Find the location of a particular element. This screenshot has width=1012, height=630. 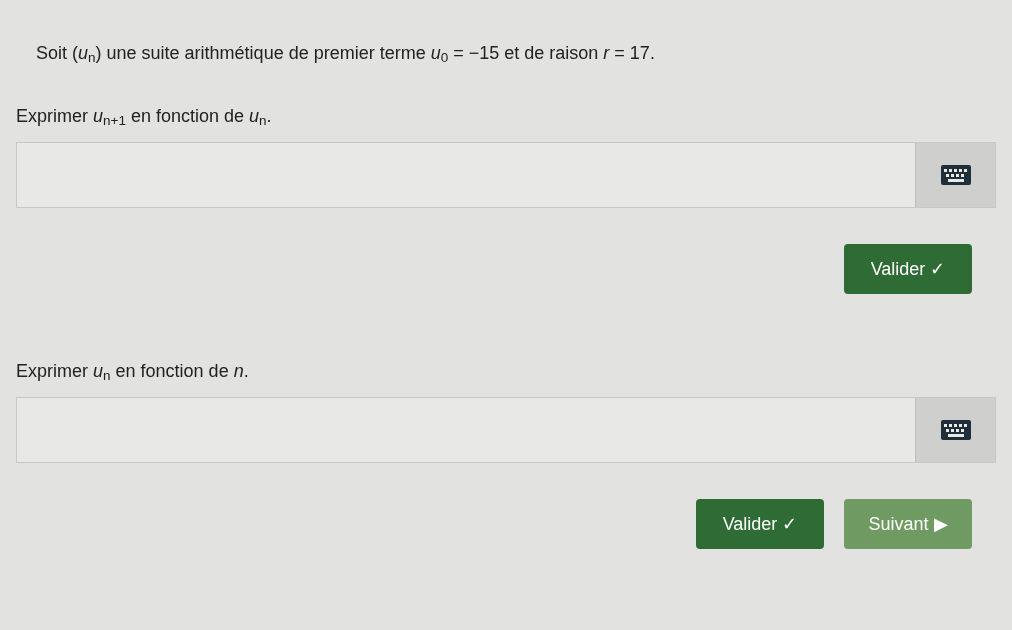

next-button: Suivant ▶ is located at coordinates (908, 524).